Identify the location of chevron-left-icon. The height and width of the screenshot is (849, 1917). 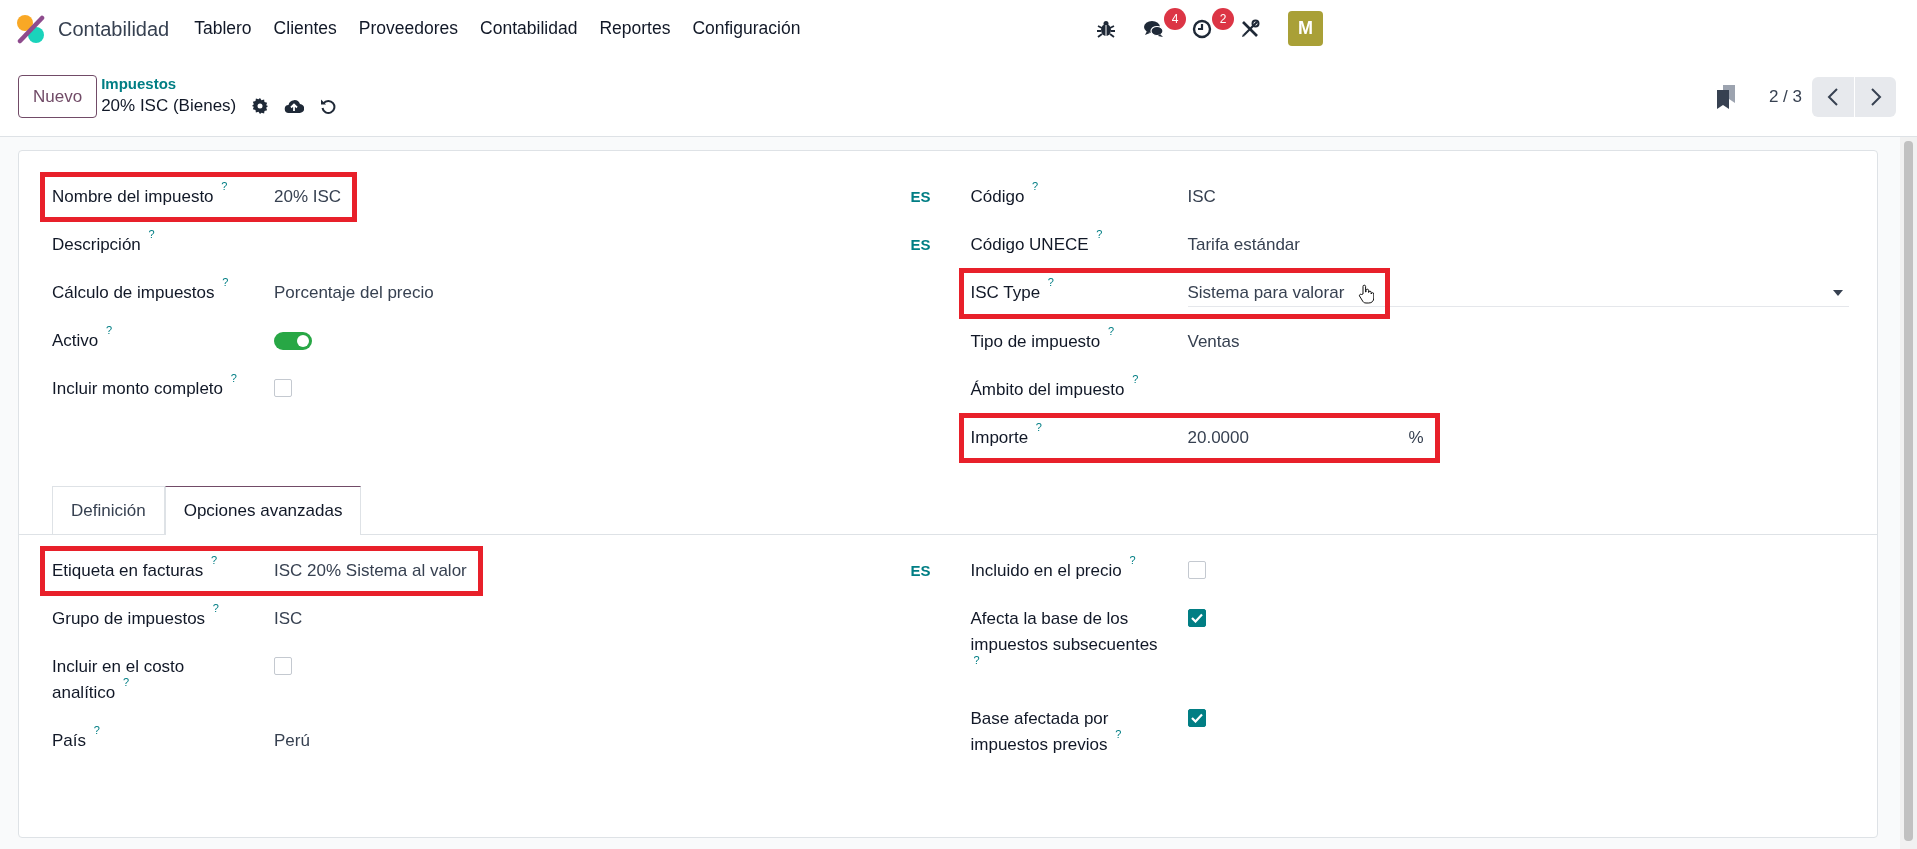
(1833, 96).